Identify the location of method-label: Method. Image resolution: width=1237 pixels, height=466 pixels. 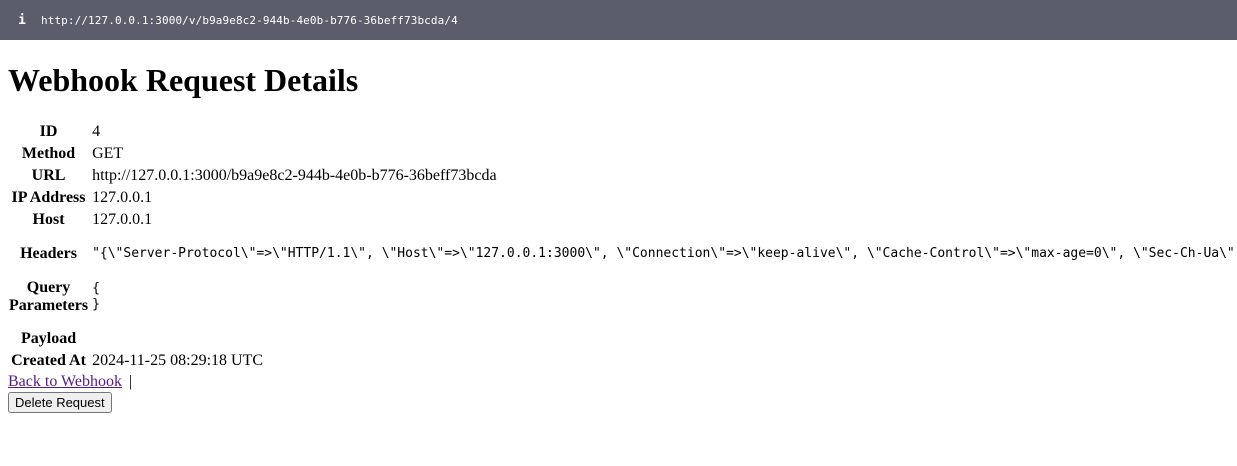
(48, 153).